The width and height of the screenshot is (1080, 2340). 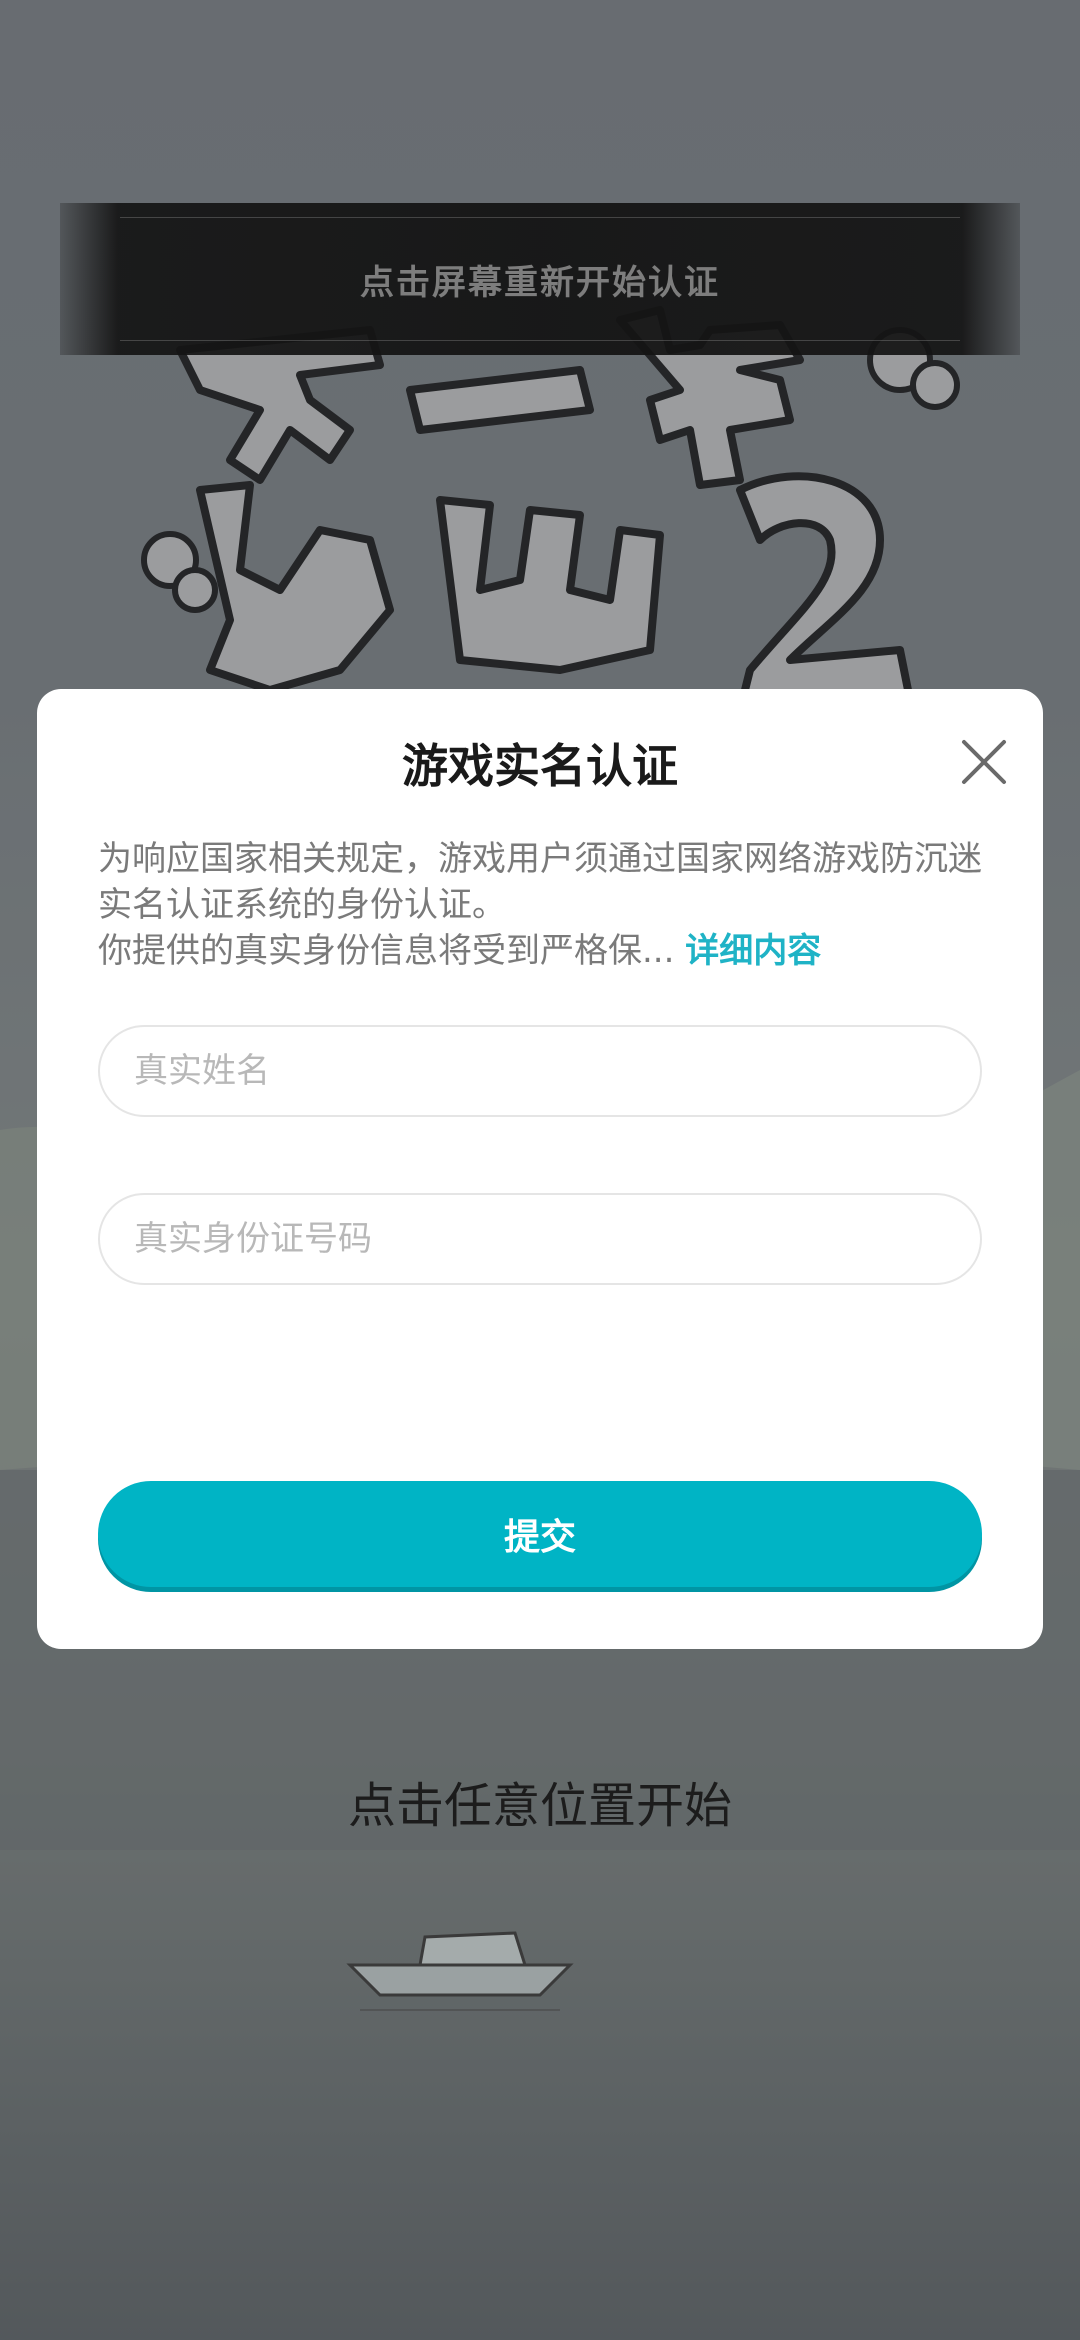 I want to click on submit-button: 提交, so click(x=540, y=1534).